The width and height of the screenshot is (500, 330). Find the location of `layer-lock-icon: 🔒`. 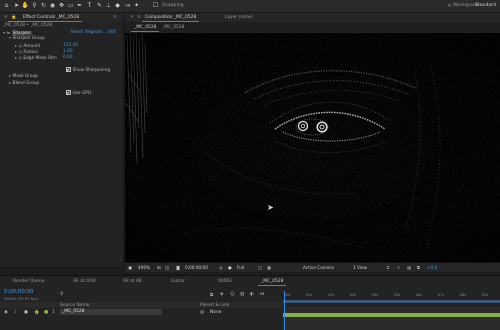

layer-lock-icon: 🔒 is located at coordinates (36, 312).